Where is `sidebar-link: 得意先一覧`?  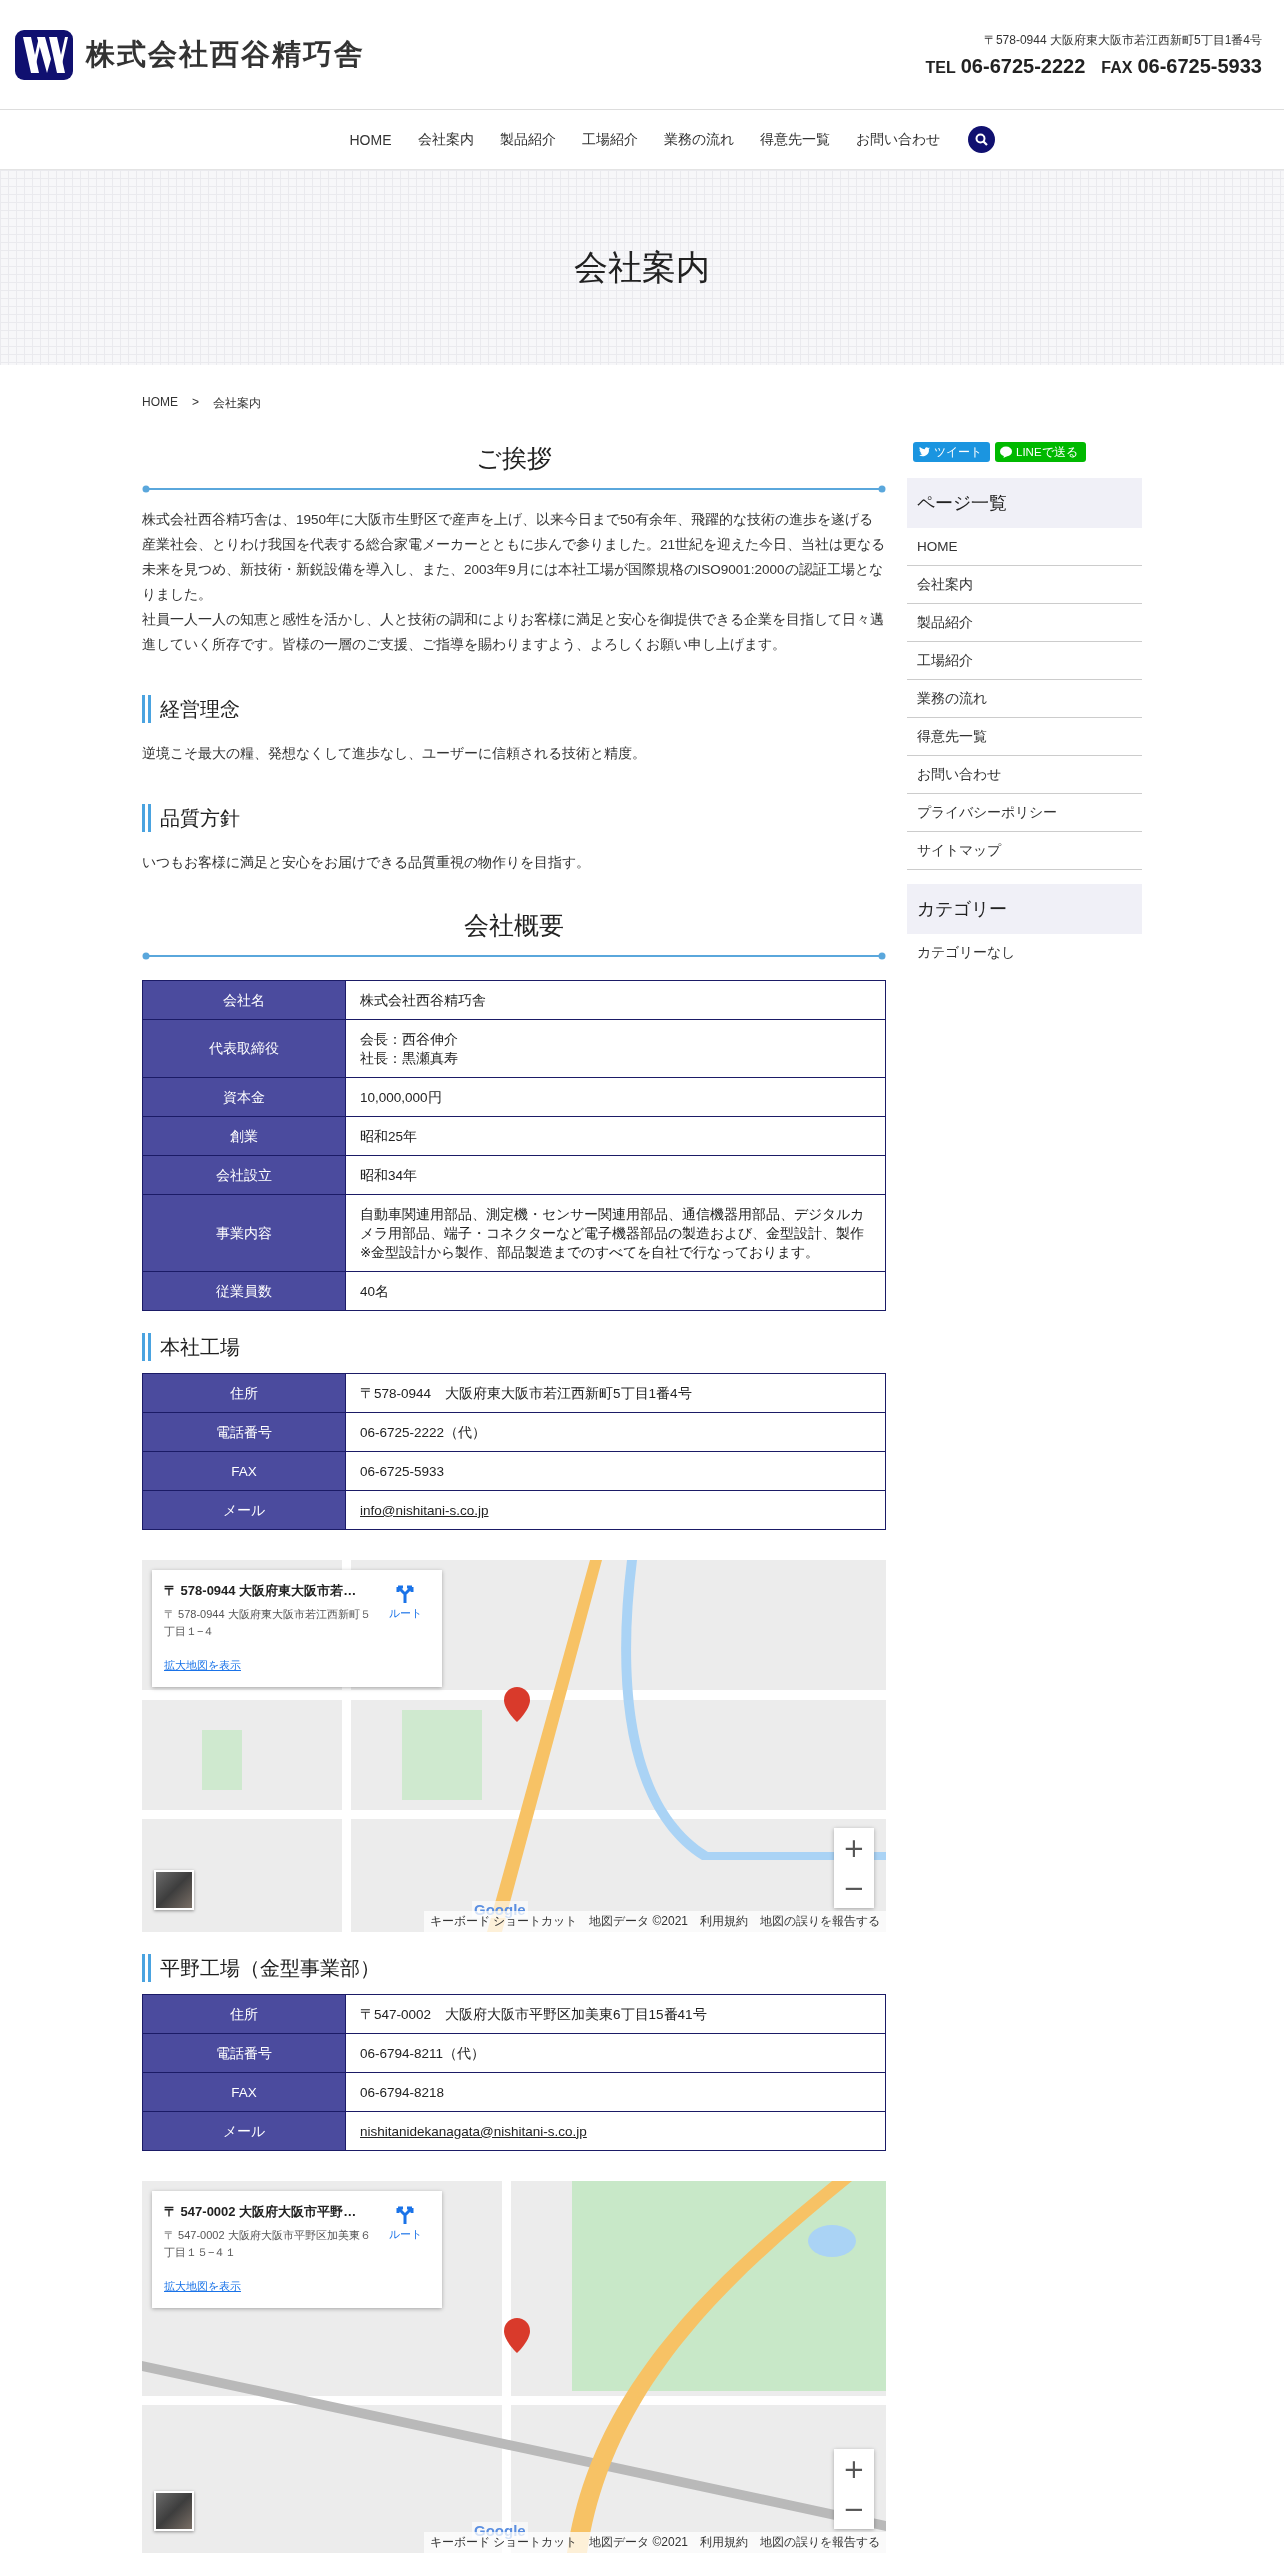 sidebar-link: 得意先一覧 is located at coordinates (1024, 737).